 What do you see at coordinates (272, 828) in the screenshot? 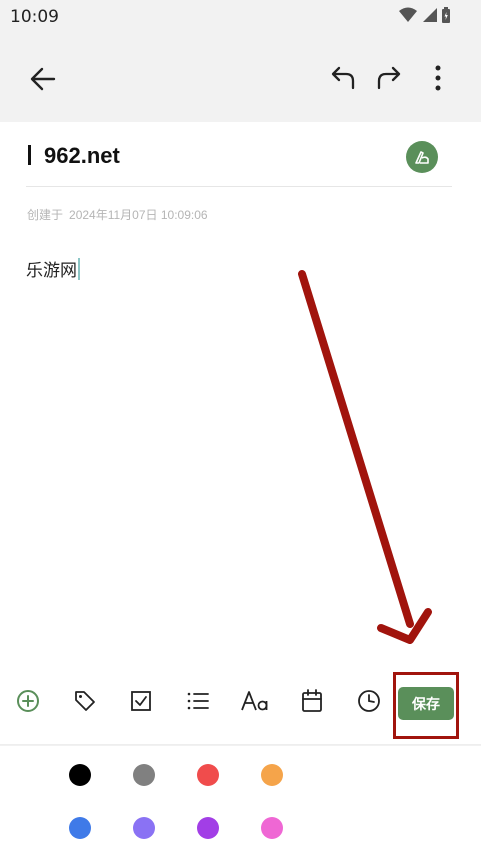
I see `color-swatch-pink` at bounding box center [272, 828].